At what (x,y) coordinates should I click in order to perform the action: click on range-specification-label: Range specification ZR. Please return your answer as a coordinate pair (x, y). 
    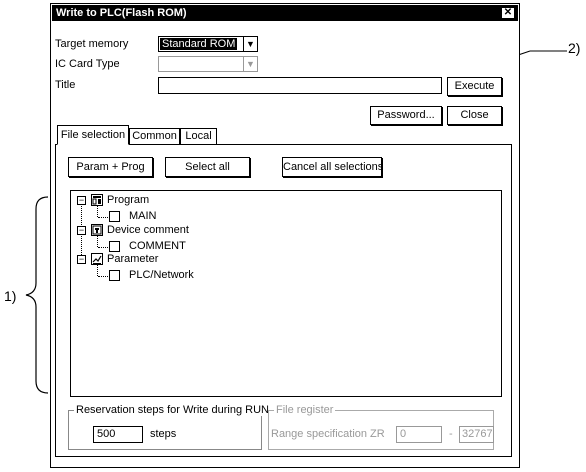
    Looking at the image, I should click on (328, 434).